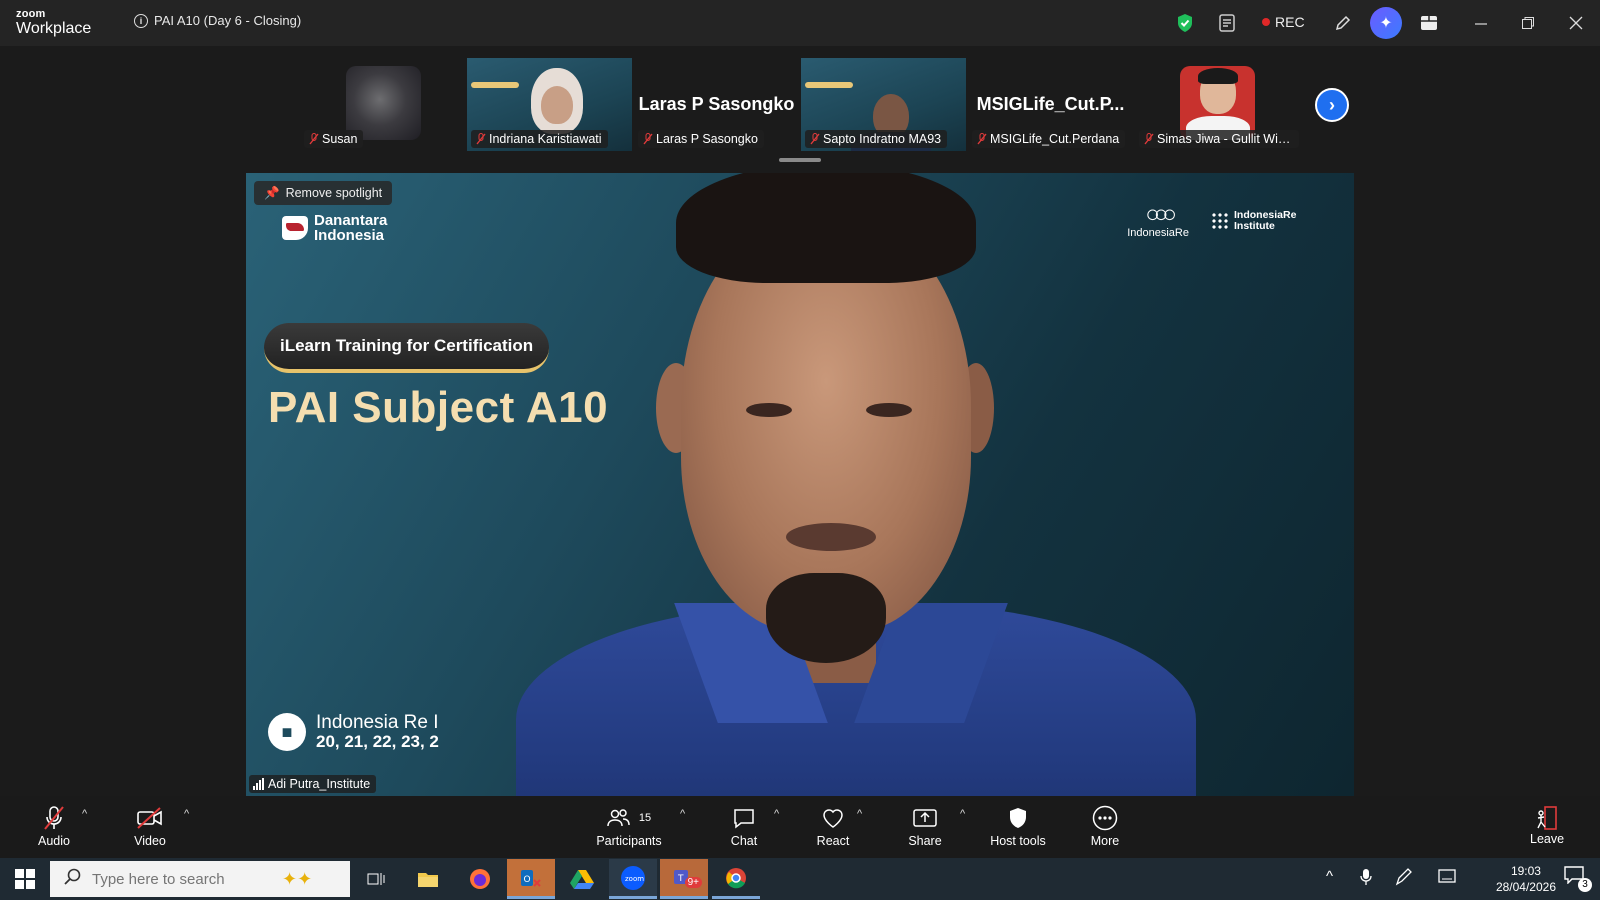 This screenshot has width=1600, height=900. Describe the element at coordinates (340, 139) in the screenshot. I see `participant-name: Susan` at that location.